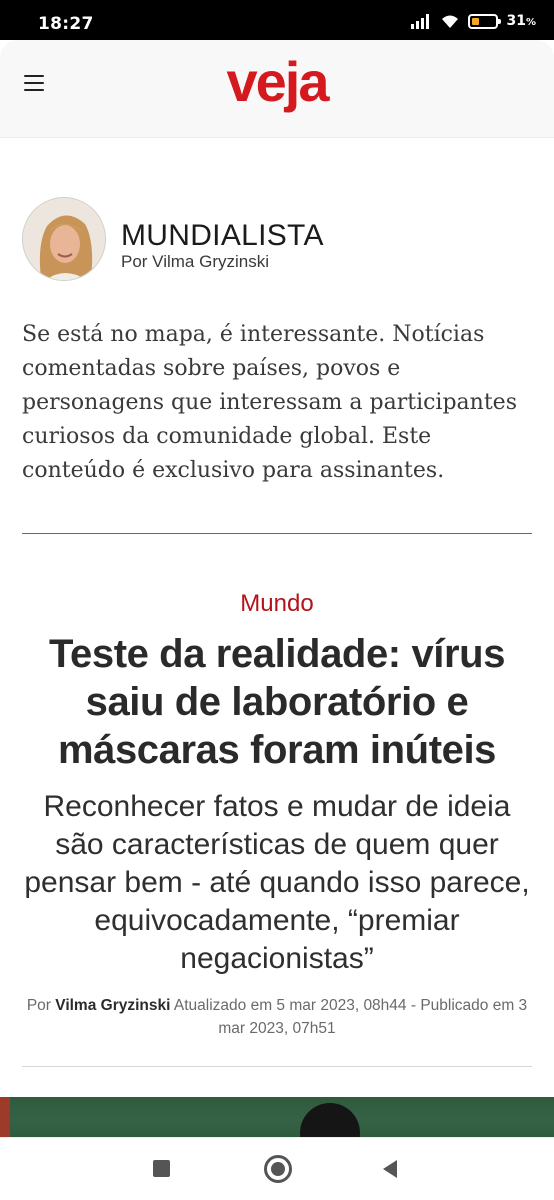 The height and width of the screenshot is (1200, 554). I want to click on signal-icon, so click(420, 21).